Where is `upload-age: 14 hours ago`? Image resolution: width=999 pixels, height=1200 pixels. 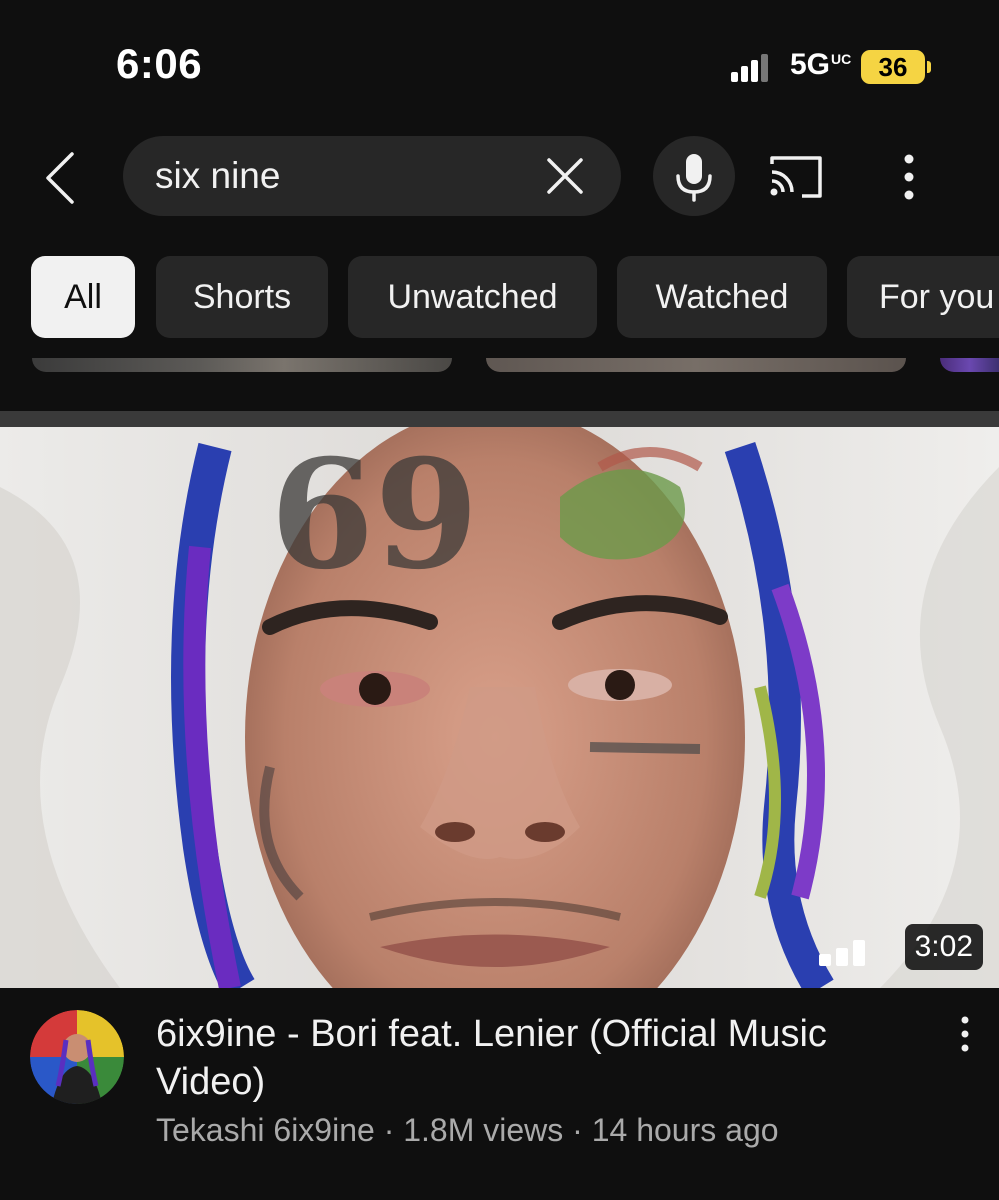 upload-age: 14 hours ago is located at coordinates (685, 1130).